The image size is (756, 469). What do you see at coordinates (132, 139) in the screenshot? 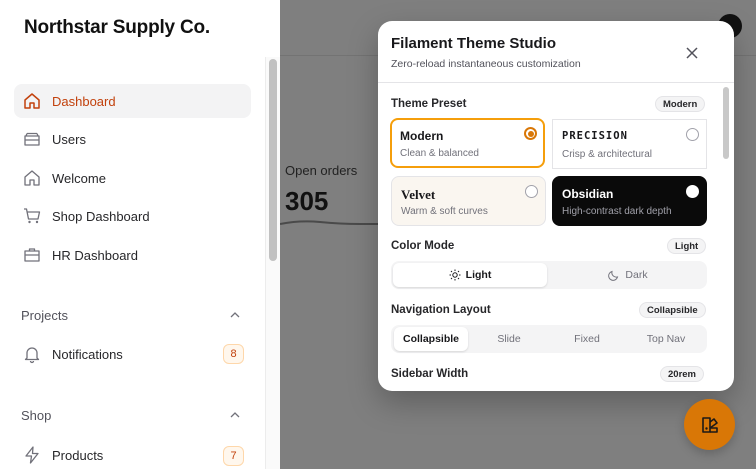
I see `sidebar-item-users: Users` at bounding box center [132, 139].